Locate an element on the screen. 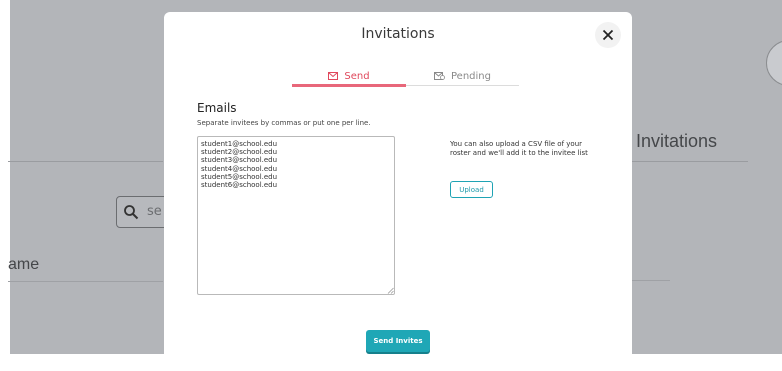 The image size is (782, 371). envelope-icon is located at coordinates (333, 76).